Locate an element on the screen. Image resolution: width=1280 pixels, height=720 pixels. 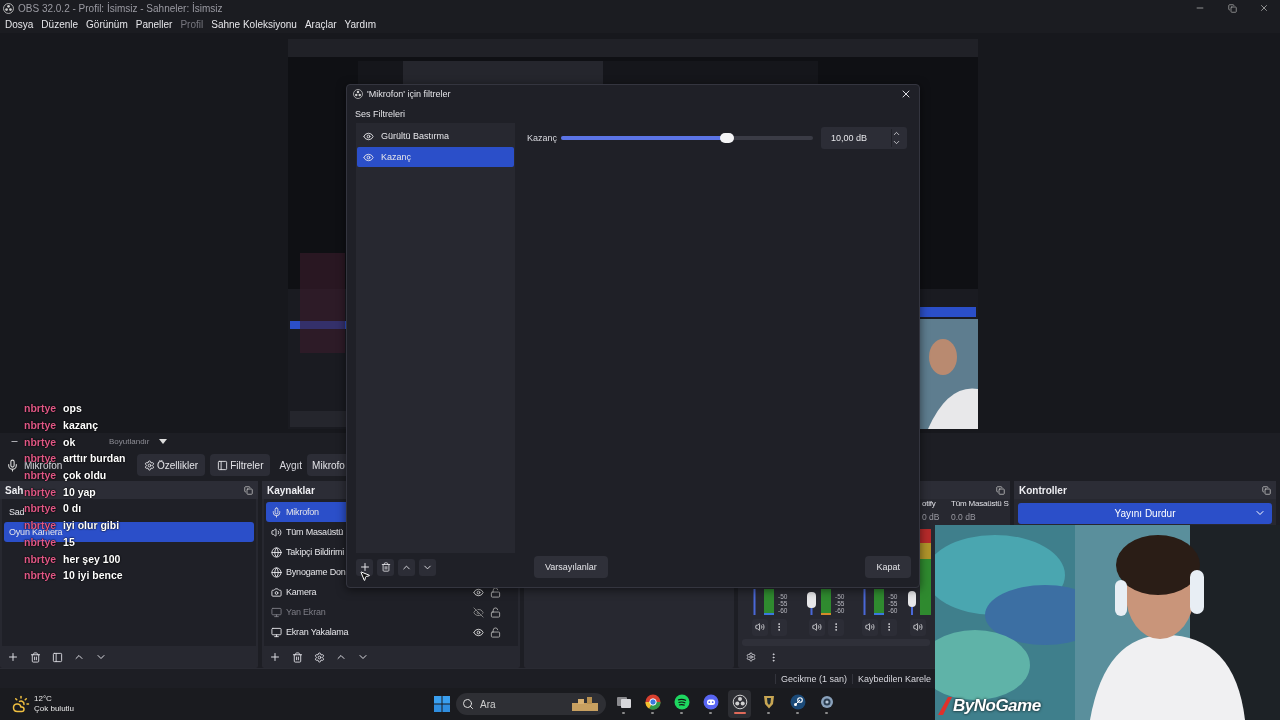
chat-message: ok is located at coordinates (69, 441).